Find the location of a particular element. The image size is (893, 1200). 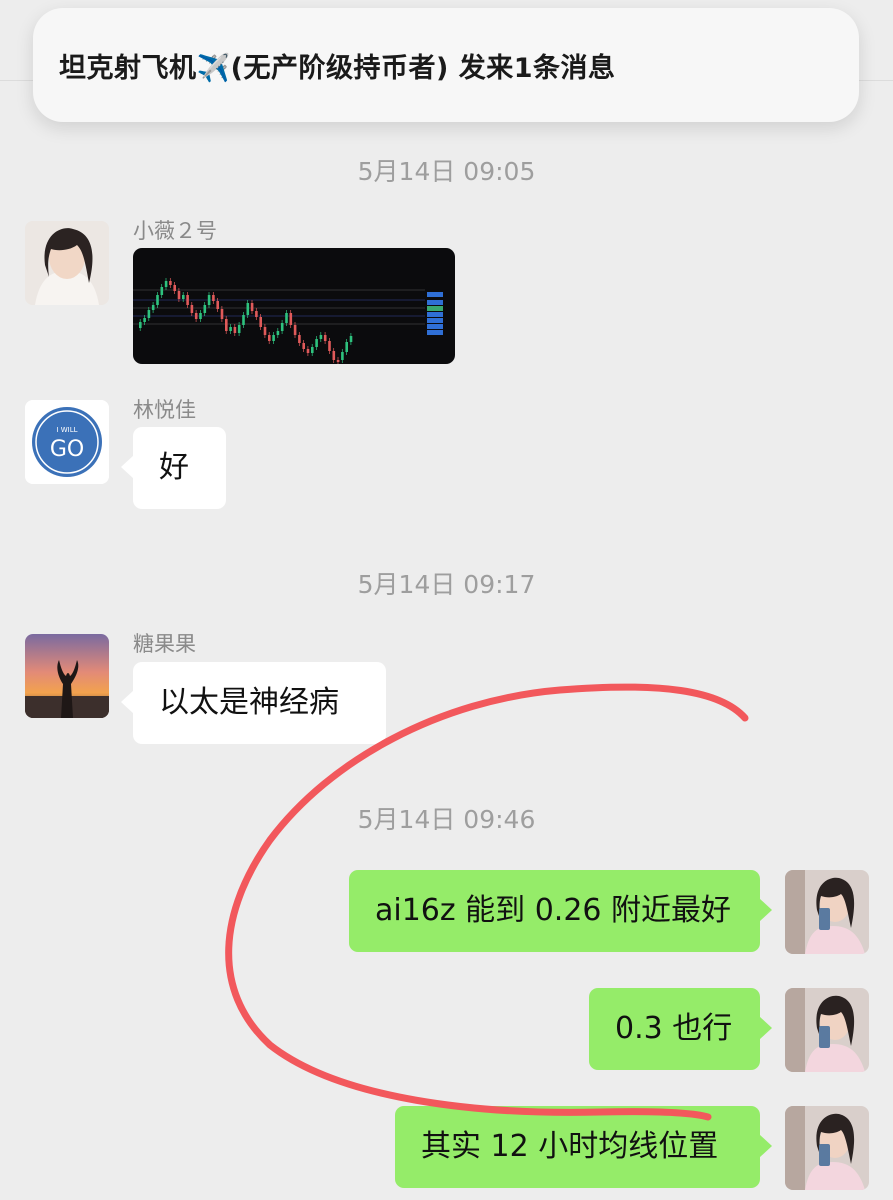

timestamp: 5月14日 09:46 is located at coordinates (446, 819).